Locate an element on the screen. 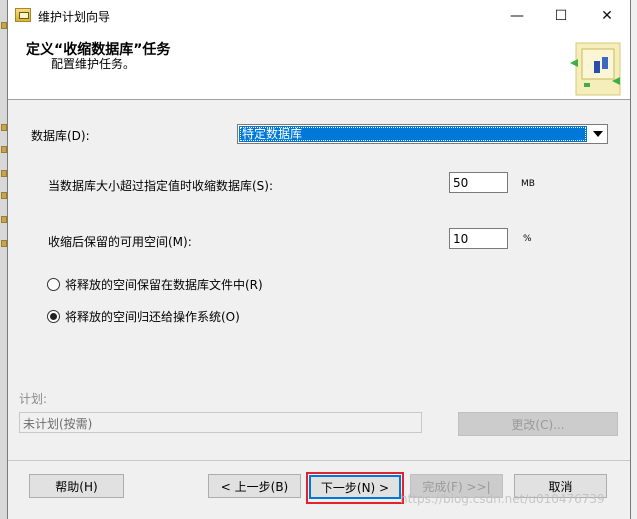 The image size is (637, 519). radio-button-checked is located at coordinates (53, 316).